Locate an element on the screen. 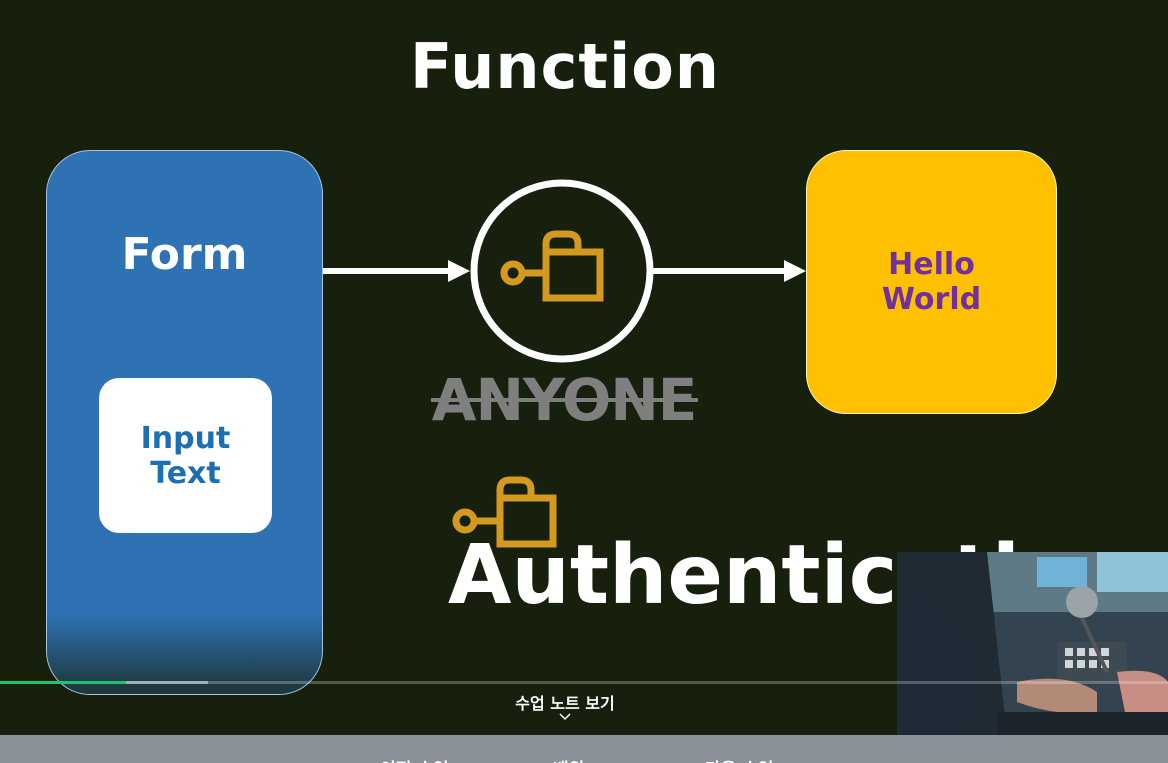 This screenshot has height=763, width=1168. previous-lesson-button: < 이전 수업 is located at coordinates (404, 759).